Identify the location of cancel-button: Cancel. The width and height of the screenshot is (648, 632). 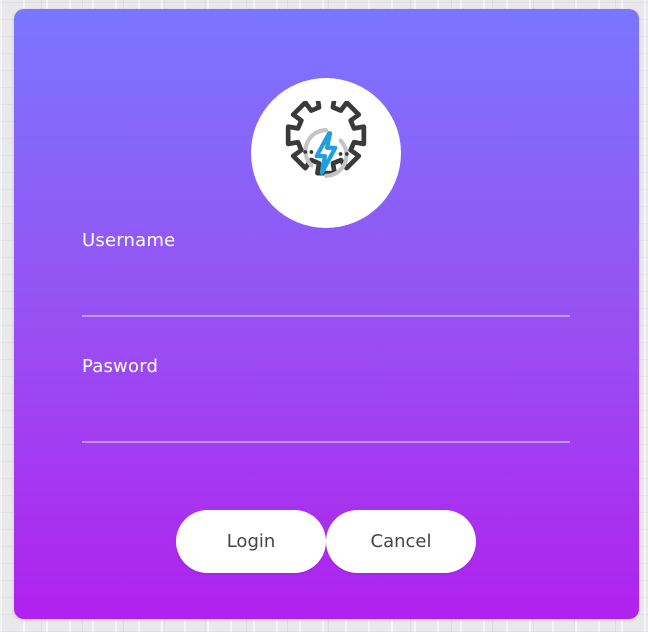
(401, 541).